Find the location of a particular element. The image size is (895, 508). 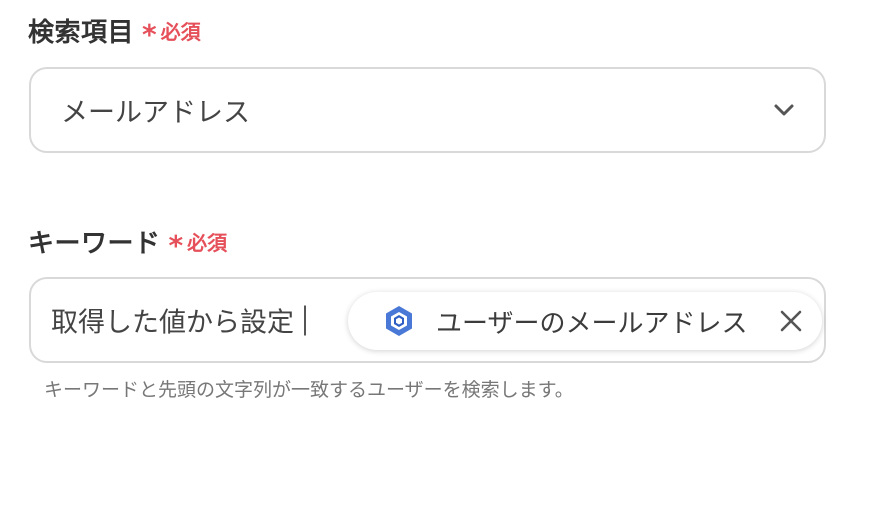

google-workspace-icon is located at coordinates (399, 321).